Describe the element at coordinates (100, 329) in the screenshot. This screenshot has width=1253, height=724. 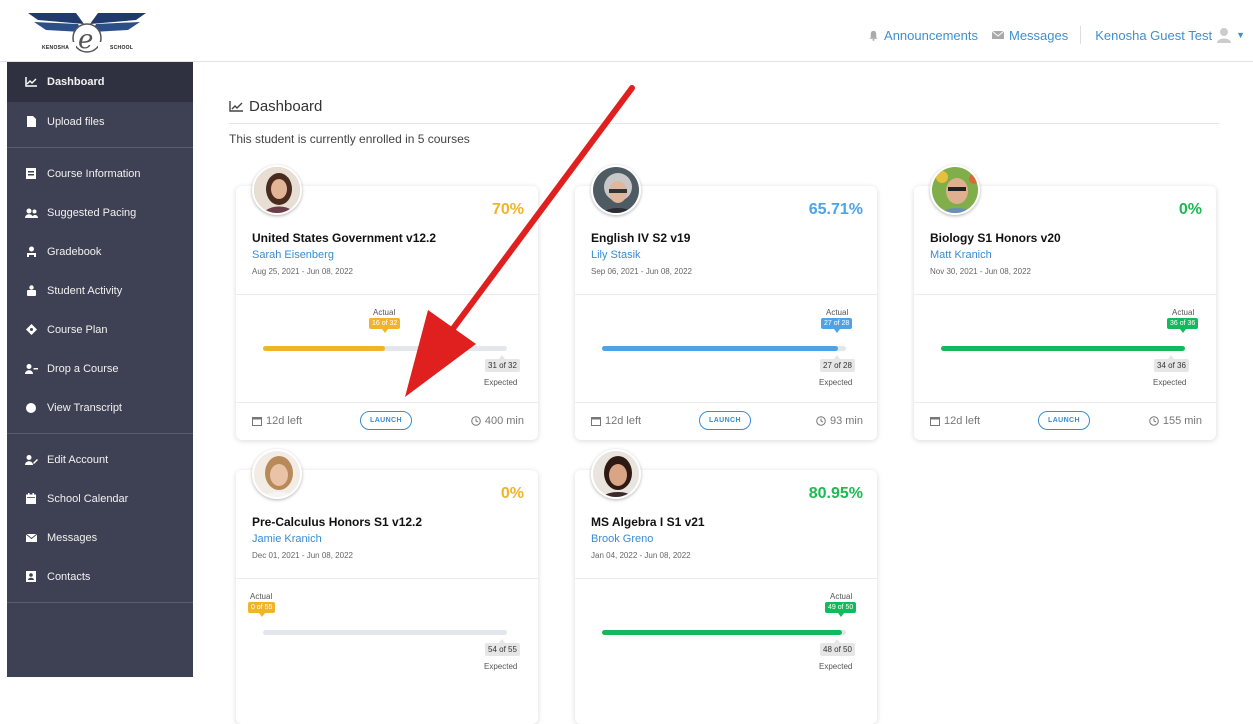
I see `sidebar-item-course-plan: Course Plan` at that location.